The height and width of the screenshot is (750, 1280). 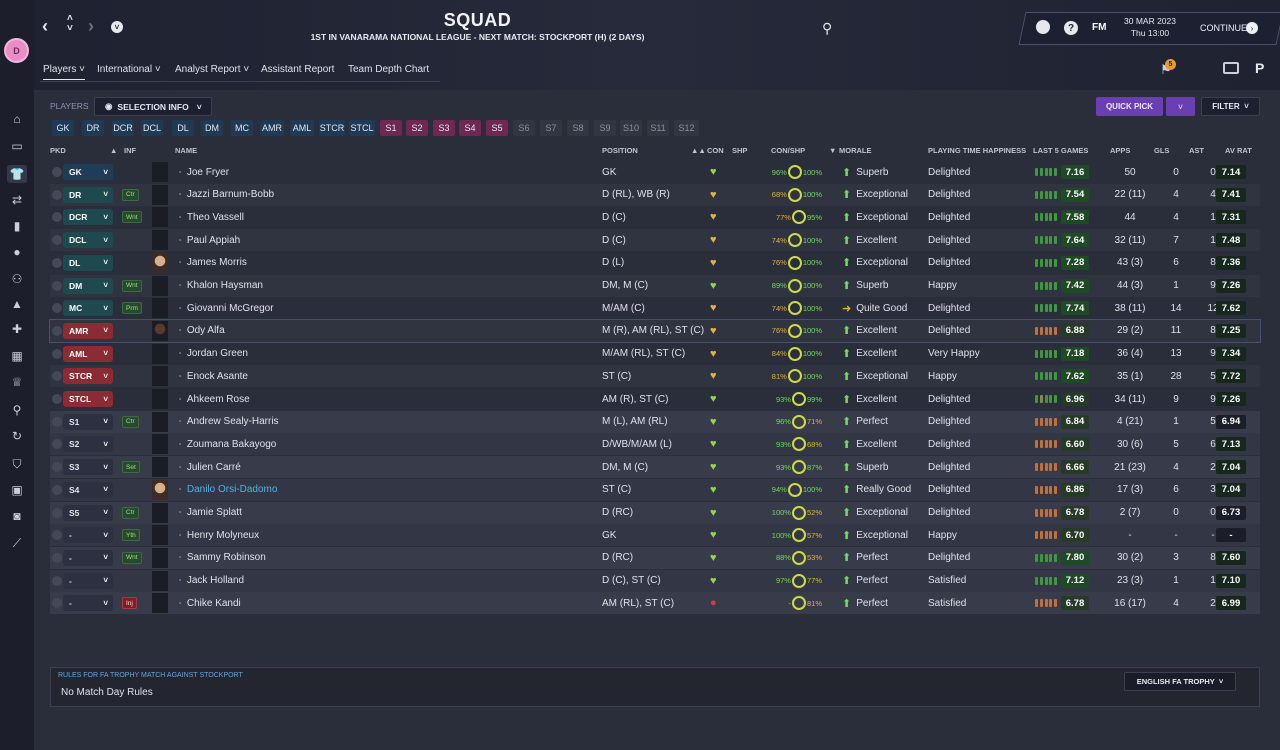 I want to click on quick-pick-button: QUICK PICK, so click(x=1129, y=106).